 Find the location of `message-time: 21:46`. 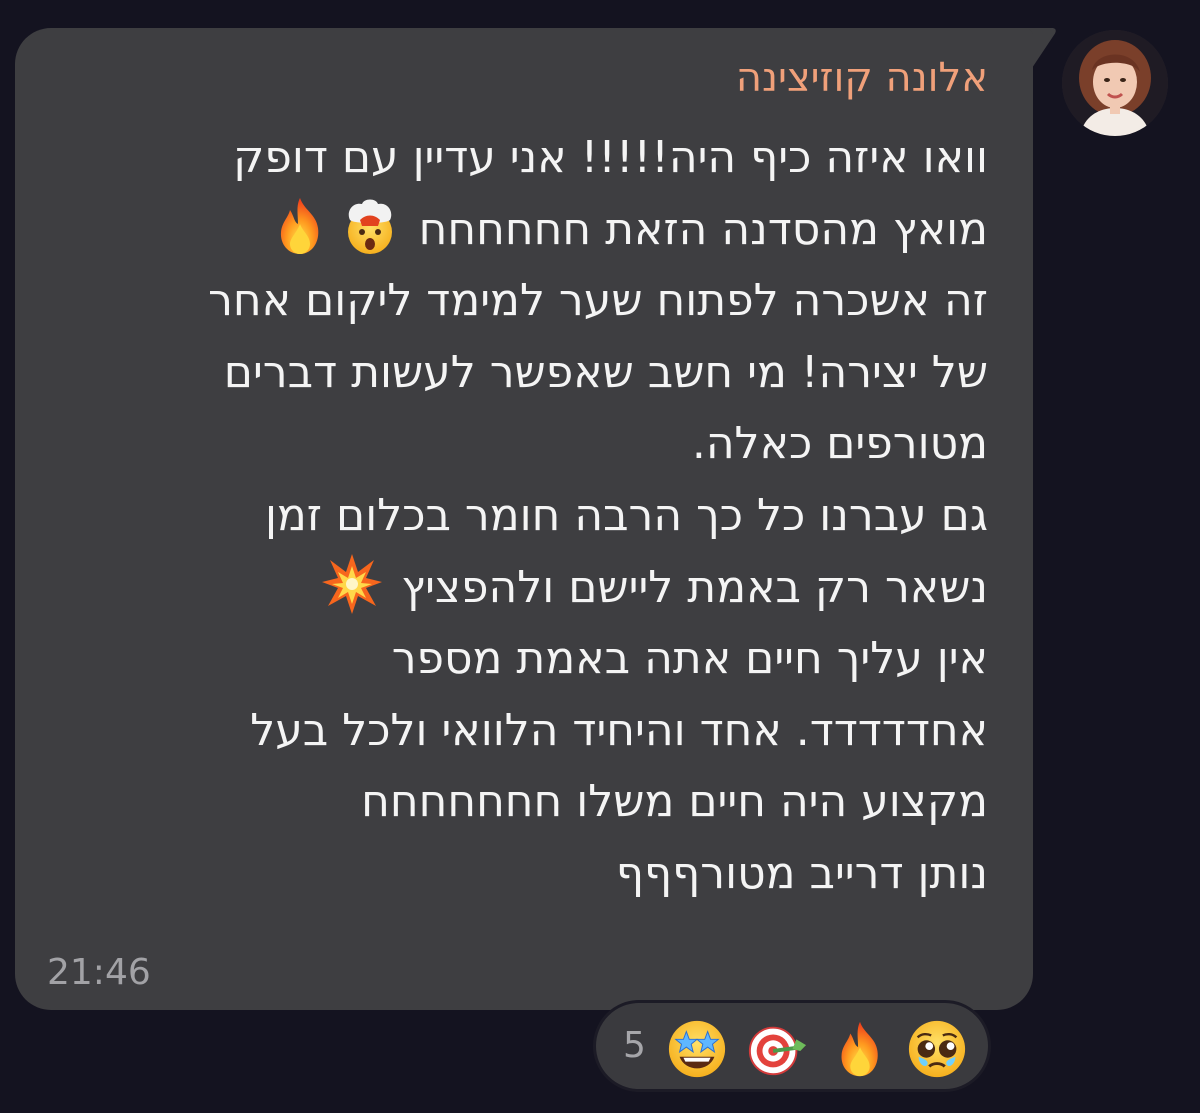

message-time: 21:46 is located at coordinates (99, 972).